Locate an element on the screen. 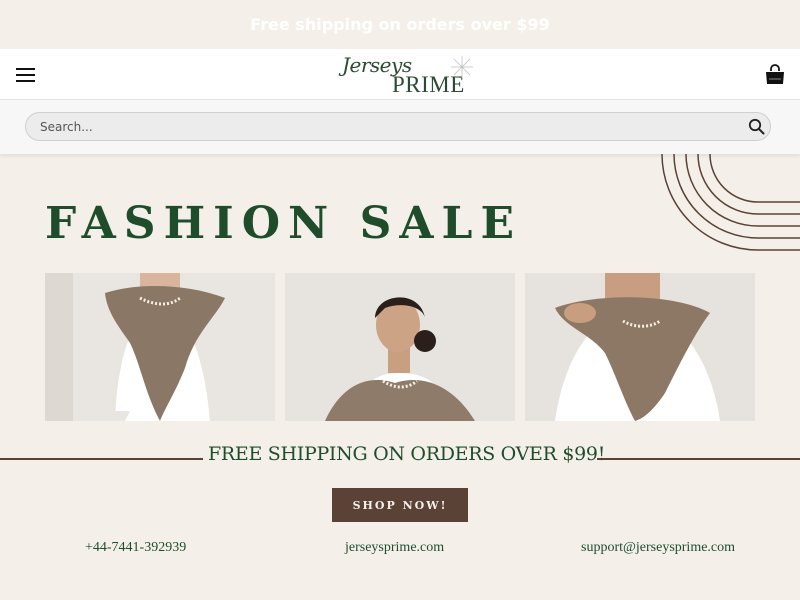 The image size is (800, 600). site-header: Jerseys PRIME is located at coordinates (400, 74).